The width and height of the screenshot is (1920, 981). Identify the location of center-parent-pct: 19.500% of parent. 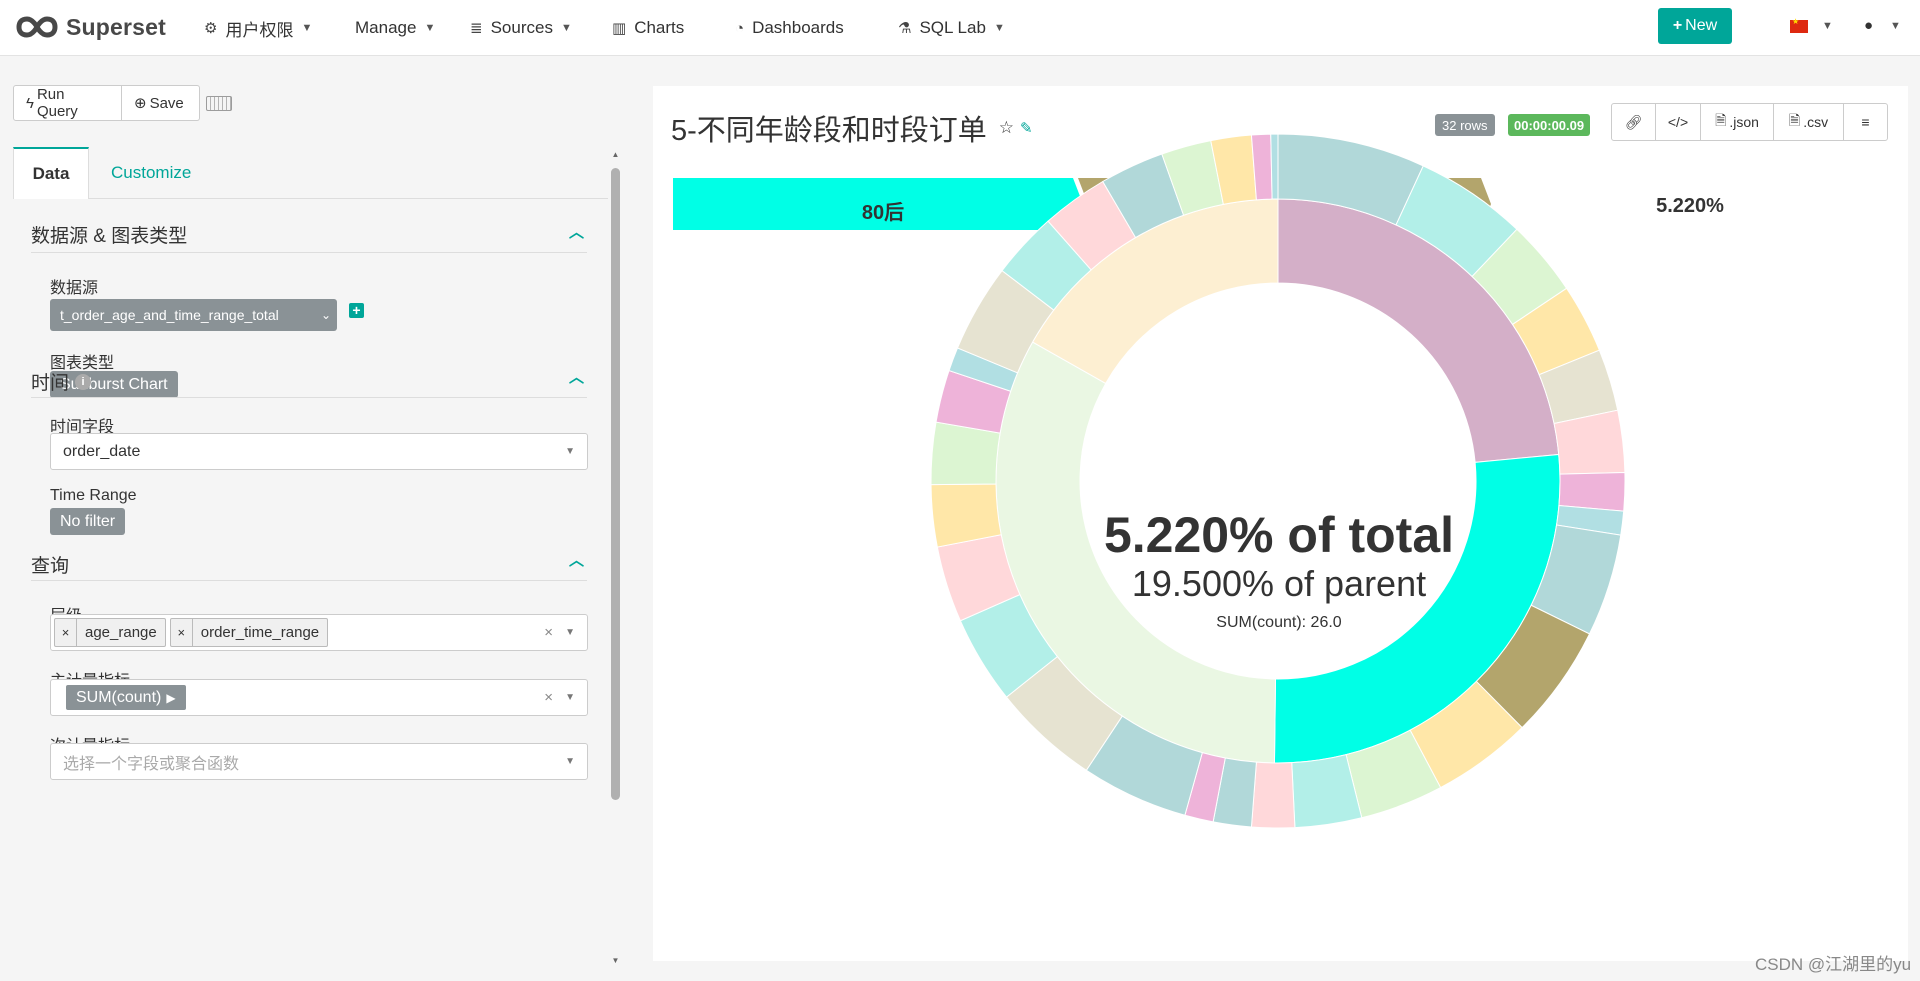
(1279, 583).